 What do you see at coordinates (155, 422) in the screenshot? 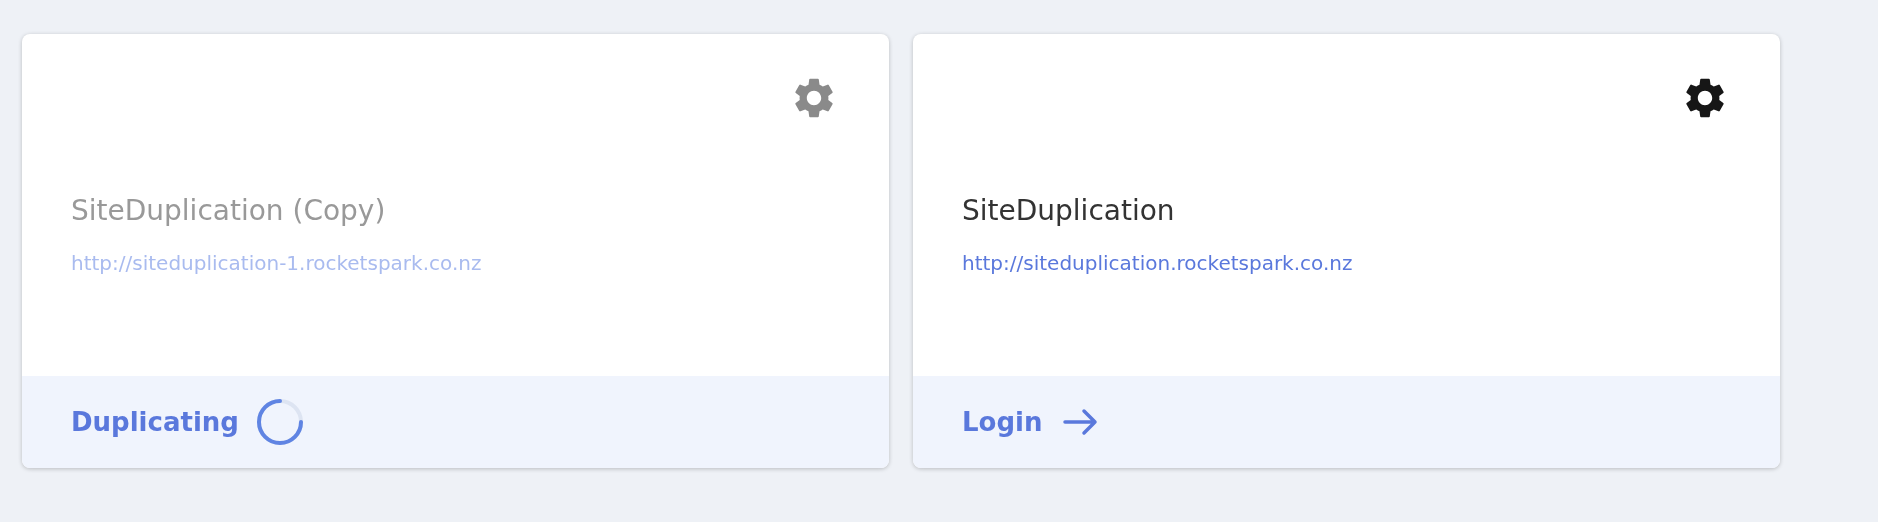
I see `status-label: Duplicating` at bounding box center [155, 422].